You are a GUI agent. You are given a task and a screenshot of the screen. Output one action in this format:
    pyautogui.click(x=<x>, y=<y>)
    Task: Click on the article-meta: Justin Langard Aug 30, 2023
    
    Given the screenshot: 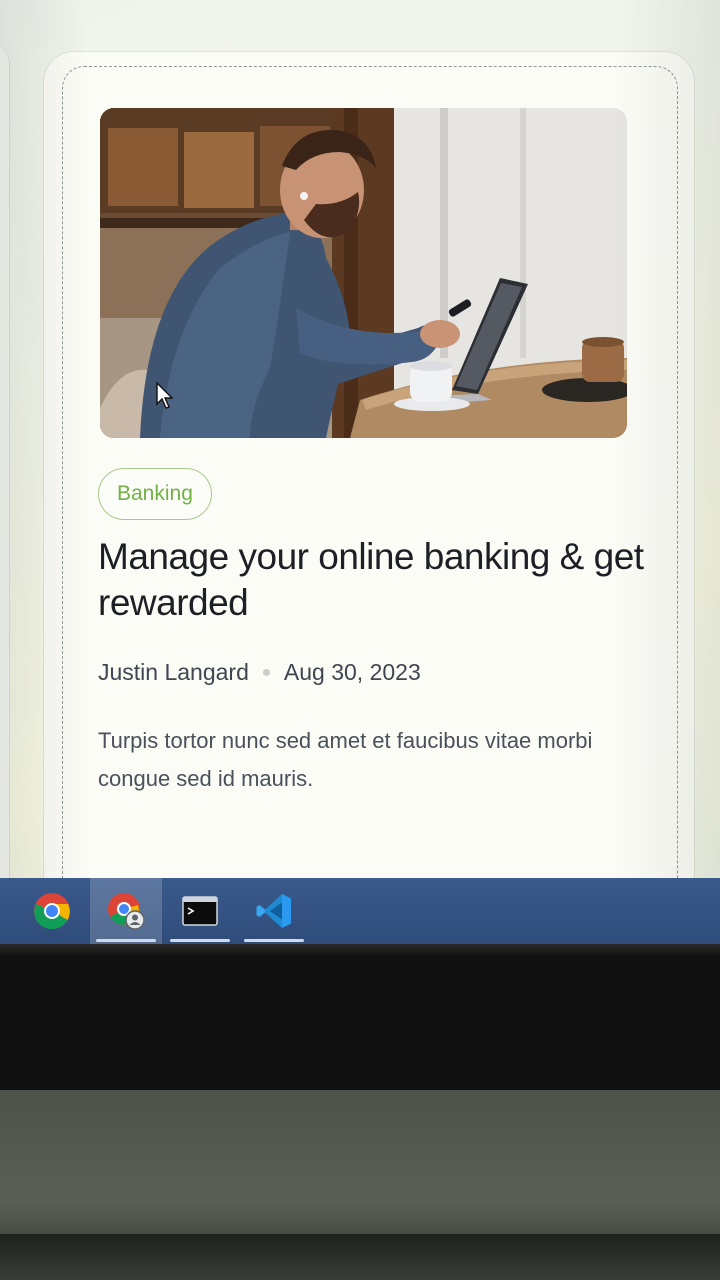 What is the action you would take?
    pyautogui.click(x=259, y=672)
    